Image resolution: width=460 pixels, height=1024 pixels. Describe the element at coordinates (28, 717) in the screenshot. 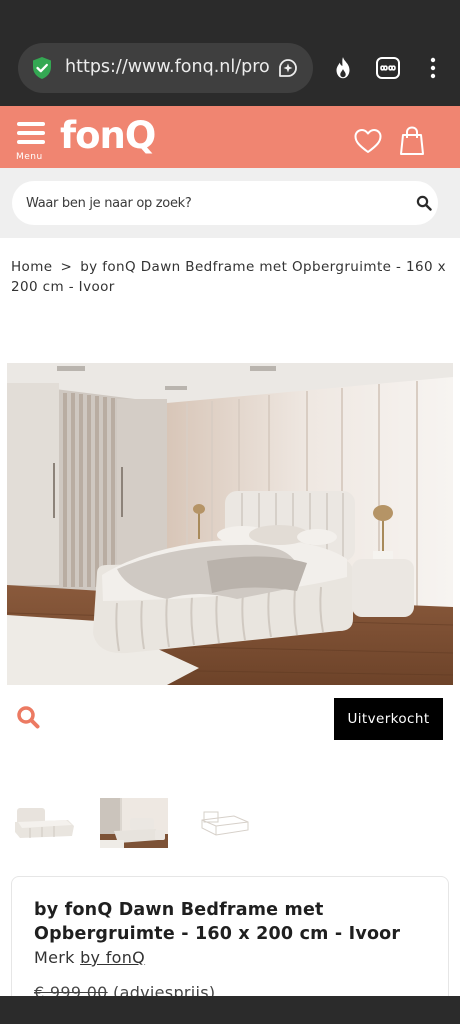

I see `zoom-search-icon` at that location.